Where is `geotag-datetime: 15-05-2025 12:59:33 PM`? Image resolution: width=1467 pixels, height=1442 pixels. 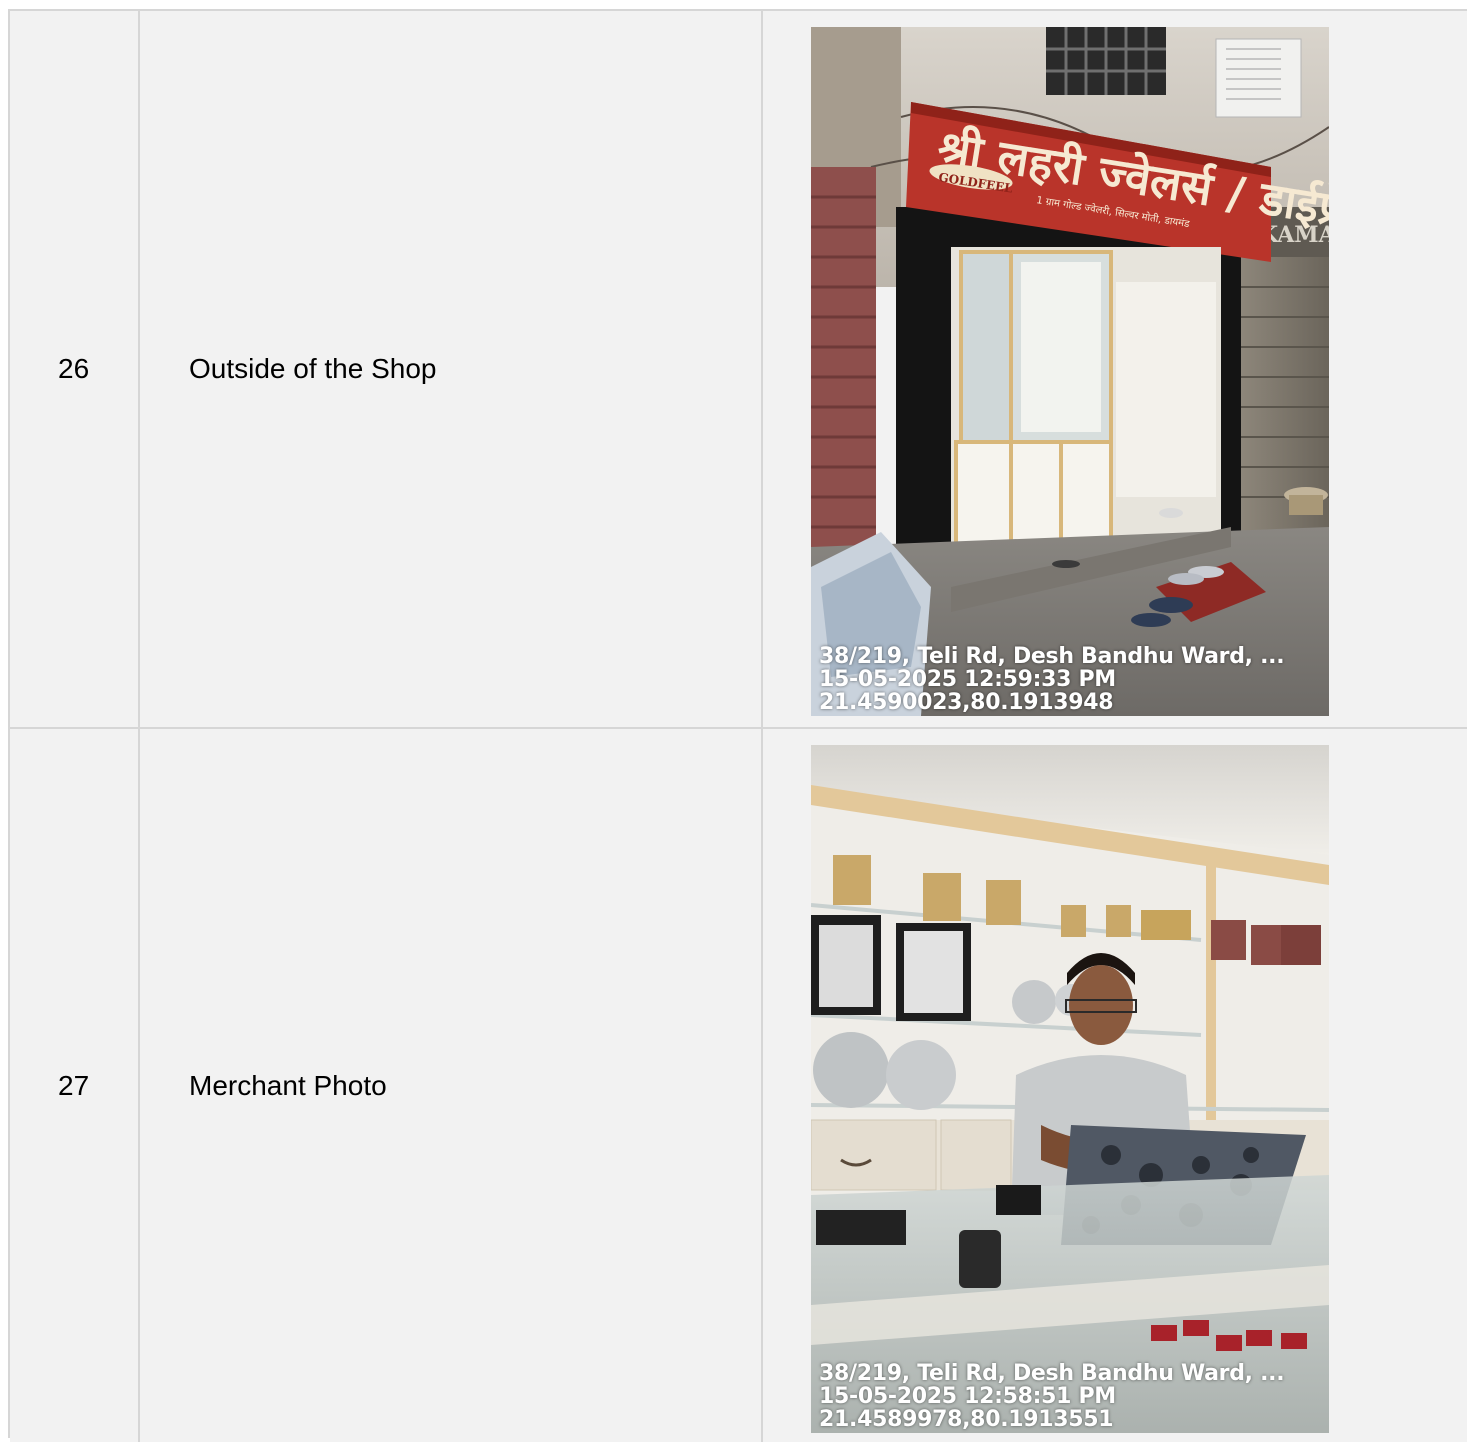
geotag-datetime: 15-05-2025 12:59:33 PM is located at coordinates (967, 679).